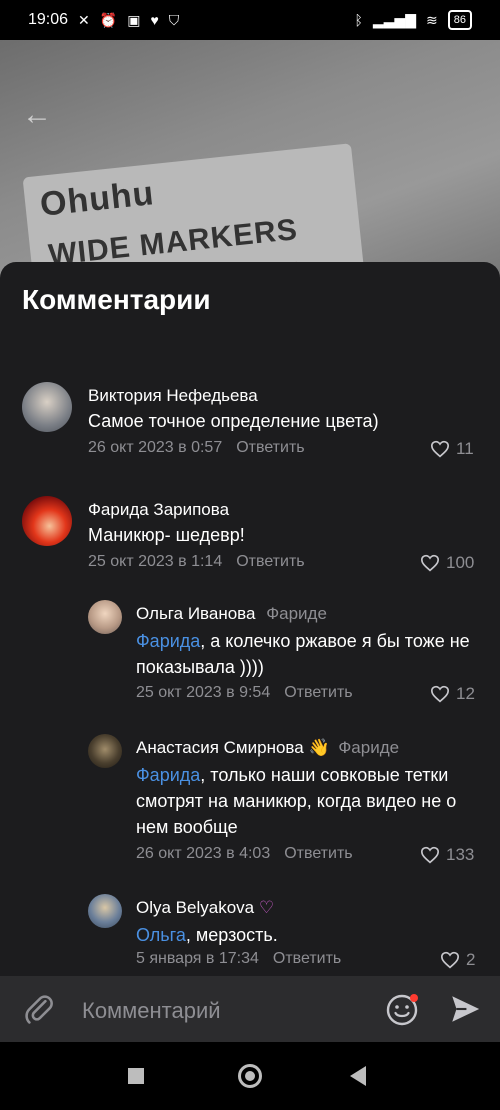 This screenshot has width=500, height=1110. Describe the element at coordinates (203, 853) in the screenshot. I see `comment-date: 26 окт 2023 в 4:03` at that location.